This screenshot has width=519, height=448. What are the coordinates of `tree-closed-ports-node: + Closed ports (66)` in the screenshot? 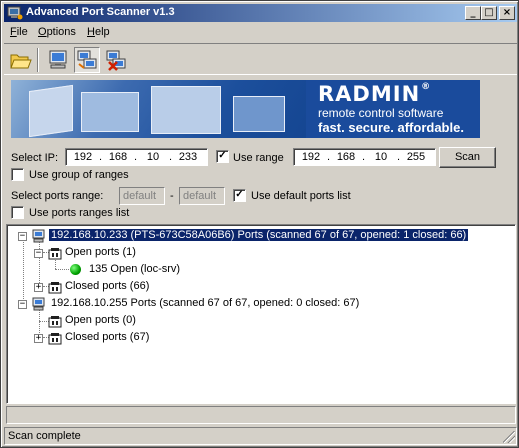 It's located at (127, 287).